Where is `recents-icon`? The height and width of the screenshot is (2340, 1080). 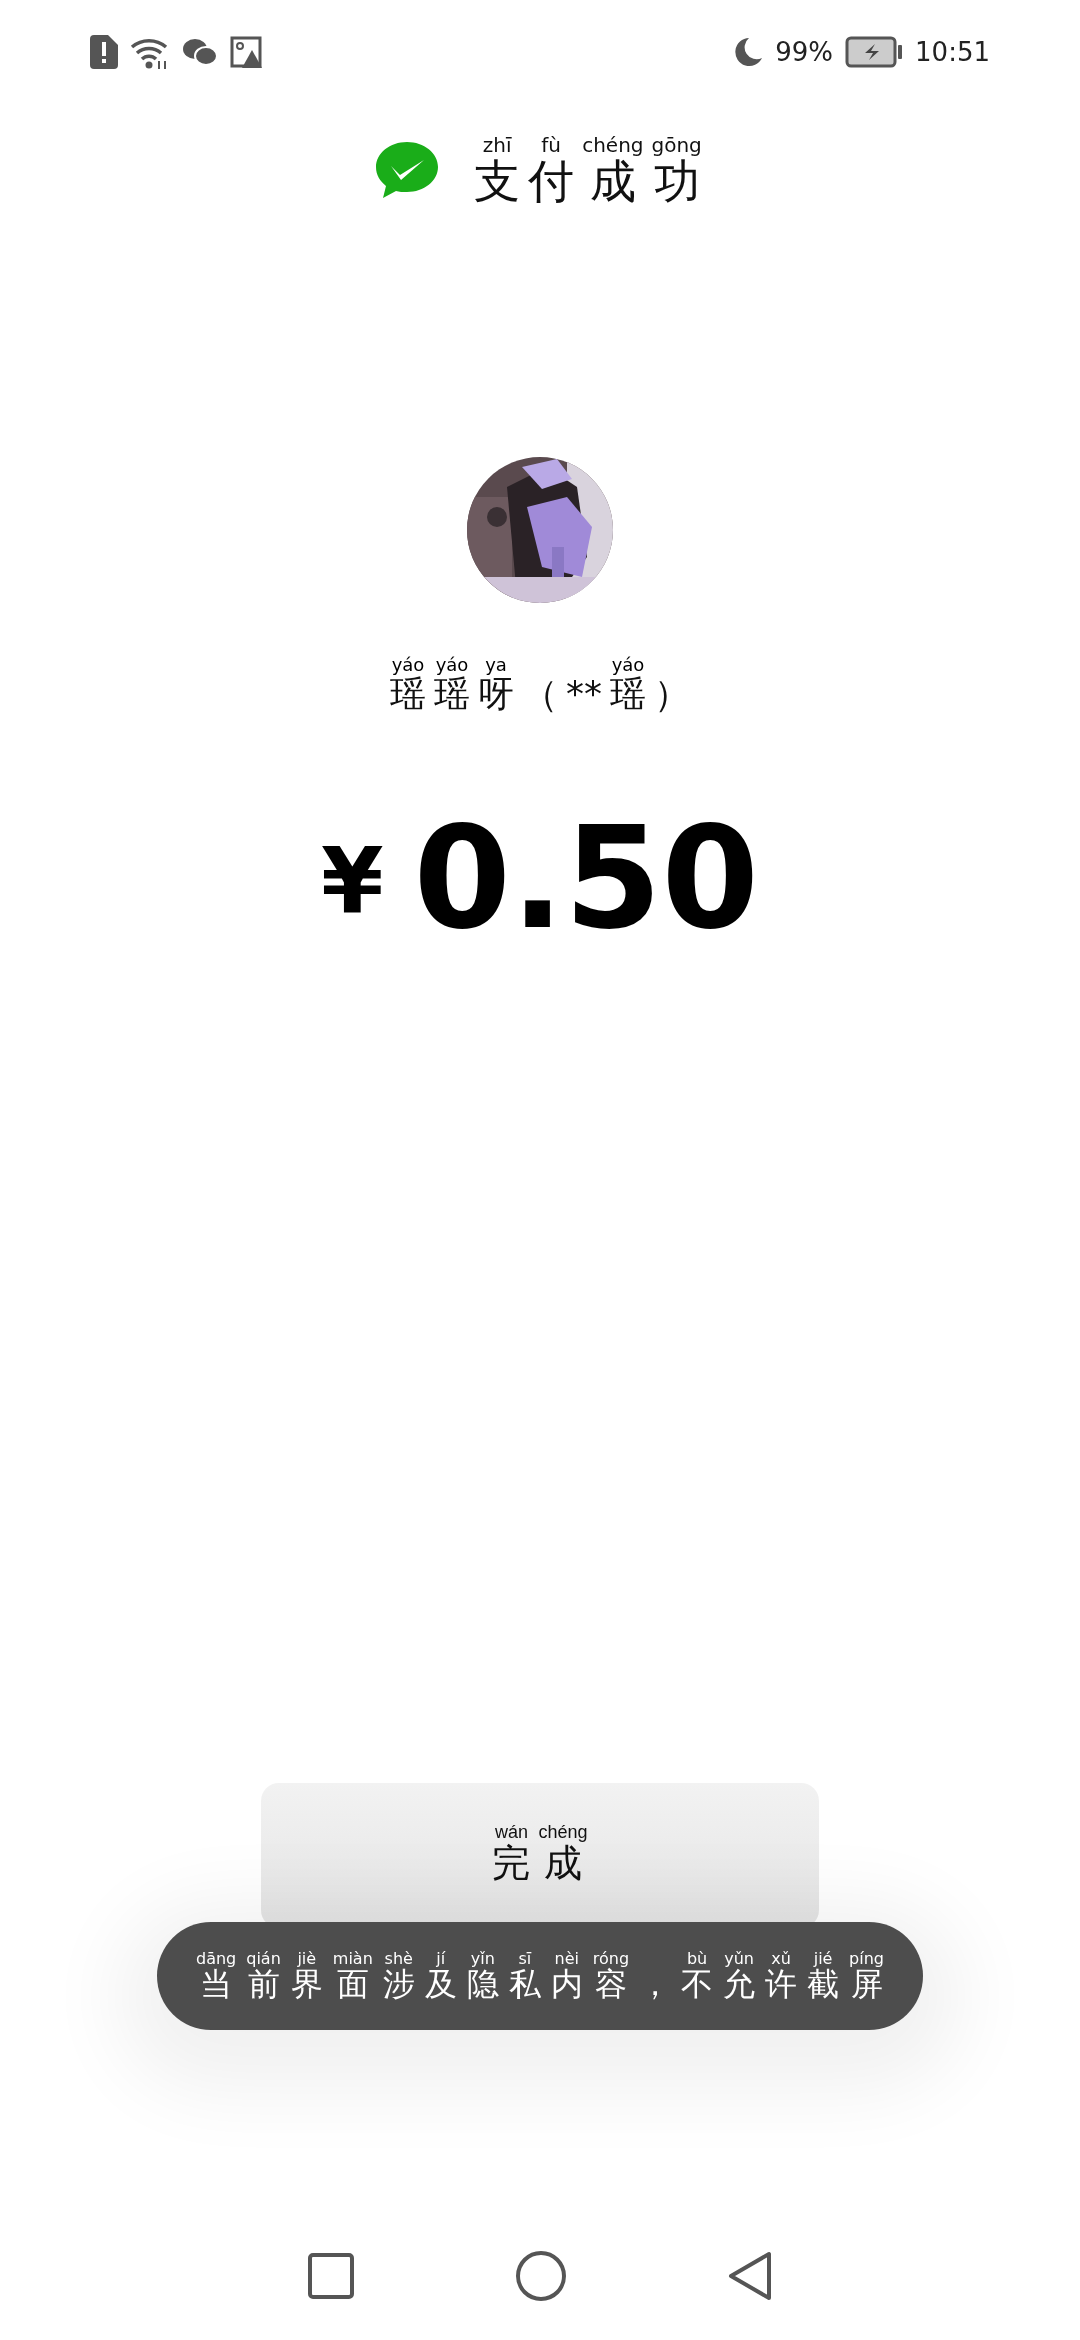
recents-icon is located at coordinates (331, 2276).